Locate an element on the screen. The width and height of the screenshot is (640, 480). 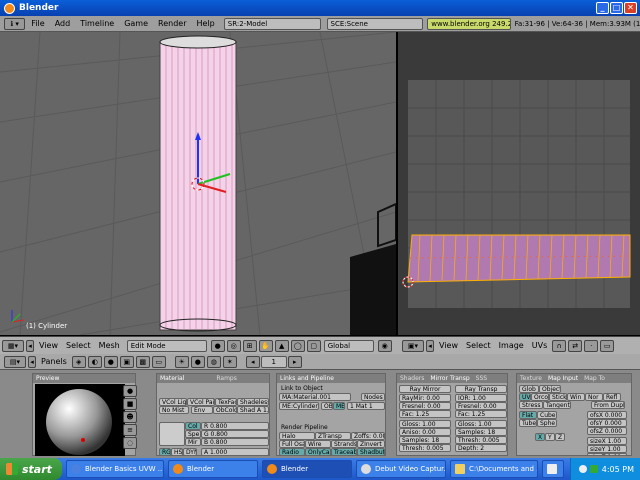
cube-toggle: Cube is located at coordinates (547, 415).